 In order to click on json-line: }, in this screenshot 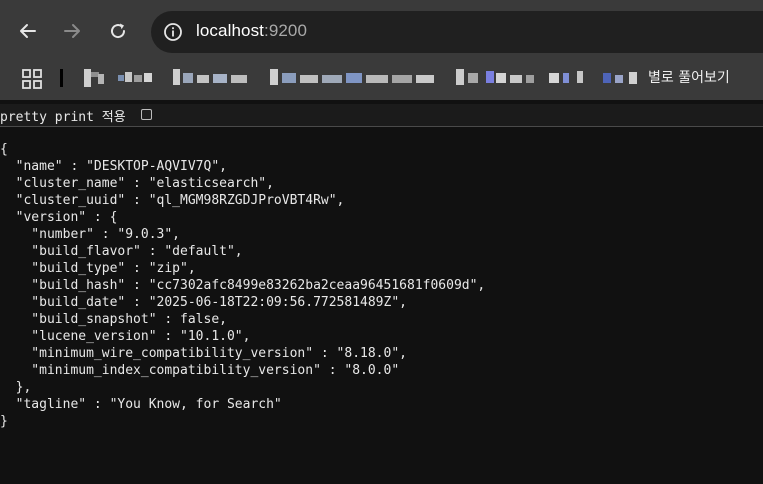, I will do `click(16, 387)`.